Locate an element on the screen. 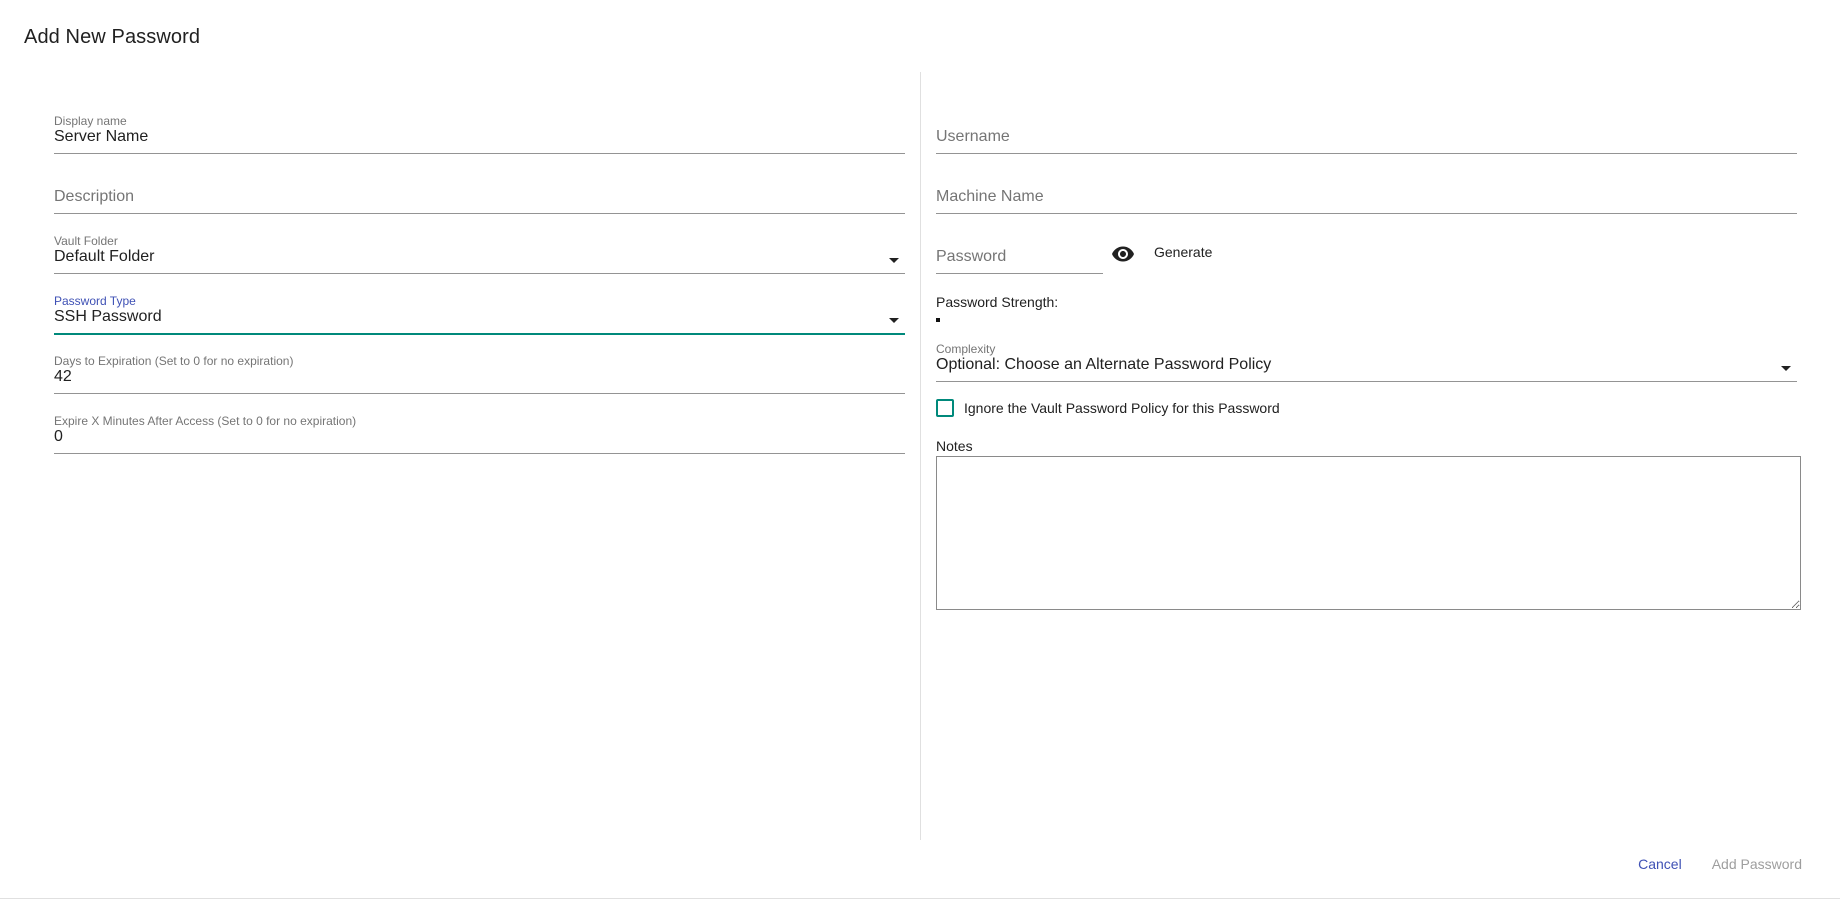 The image size is (1840, 921). complexity-underline is located at coordinates (1366, 381).